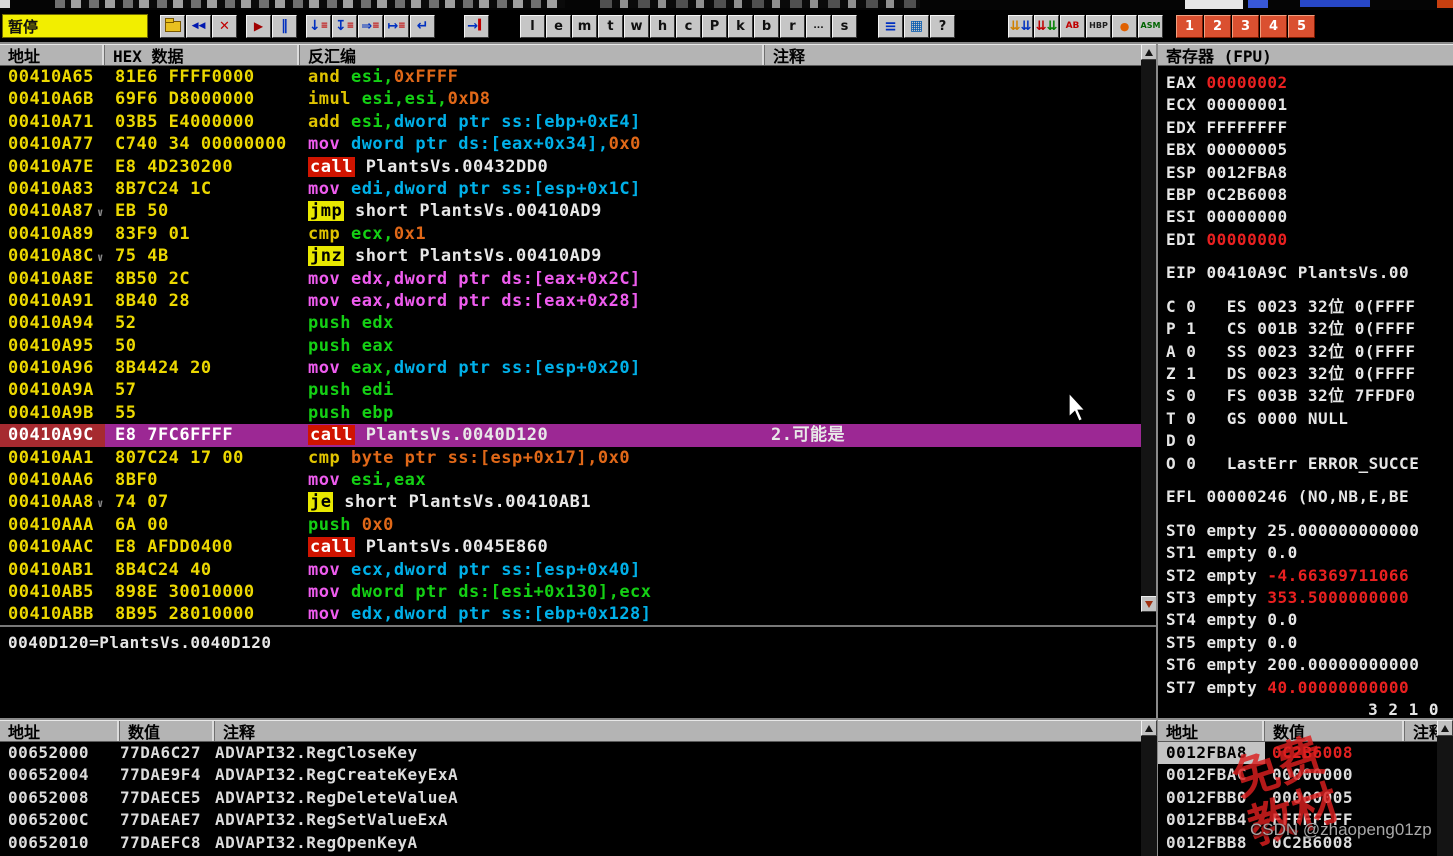 The image size is (1453, 856). I want to click on register-line: Z 1 DS 0023 32位 0(FFFF, so click(1305, 374).